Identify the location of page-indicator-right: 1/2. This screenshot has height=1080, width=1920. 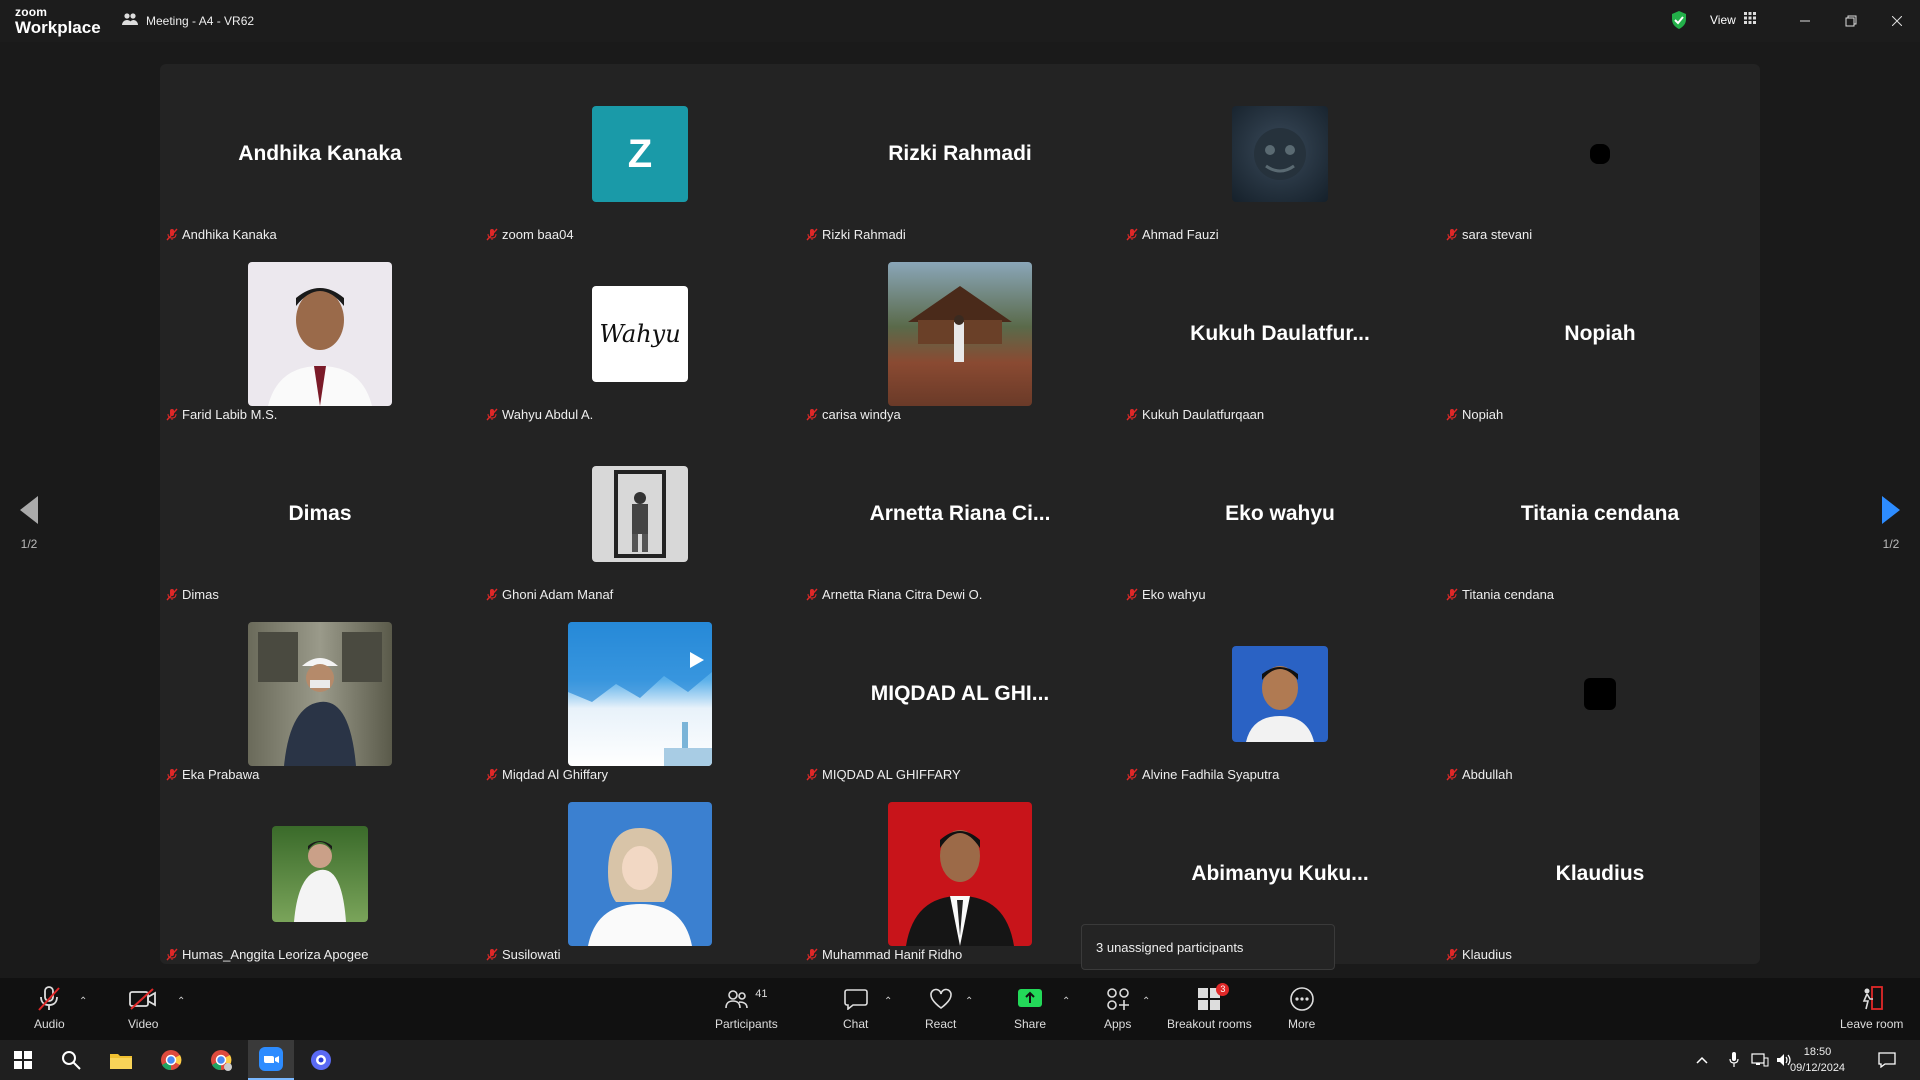
(1891, 544).